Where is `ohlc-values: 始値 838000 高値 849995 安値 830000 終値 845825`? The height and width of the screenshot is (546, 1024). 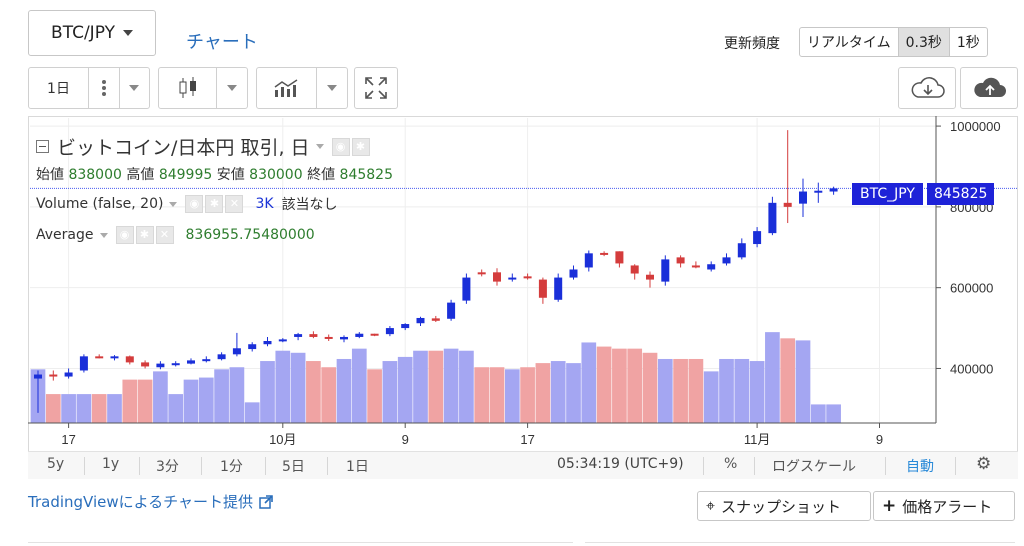
ohlc-values: 始値 838000 高値 849995 安値 830000 終値 845825 is located at coordinates (214, 174).